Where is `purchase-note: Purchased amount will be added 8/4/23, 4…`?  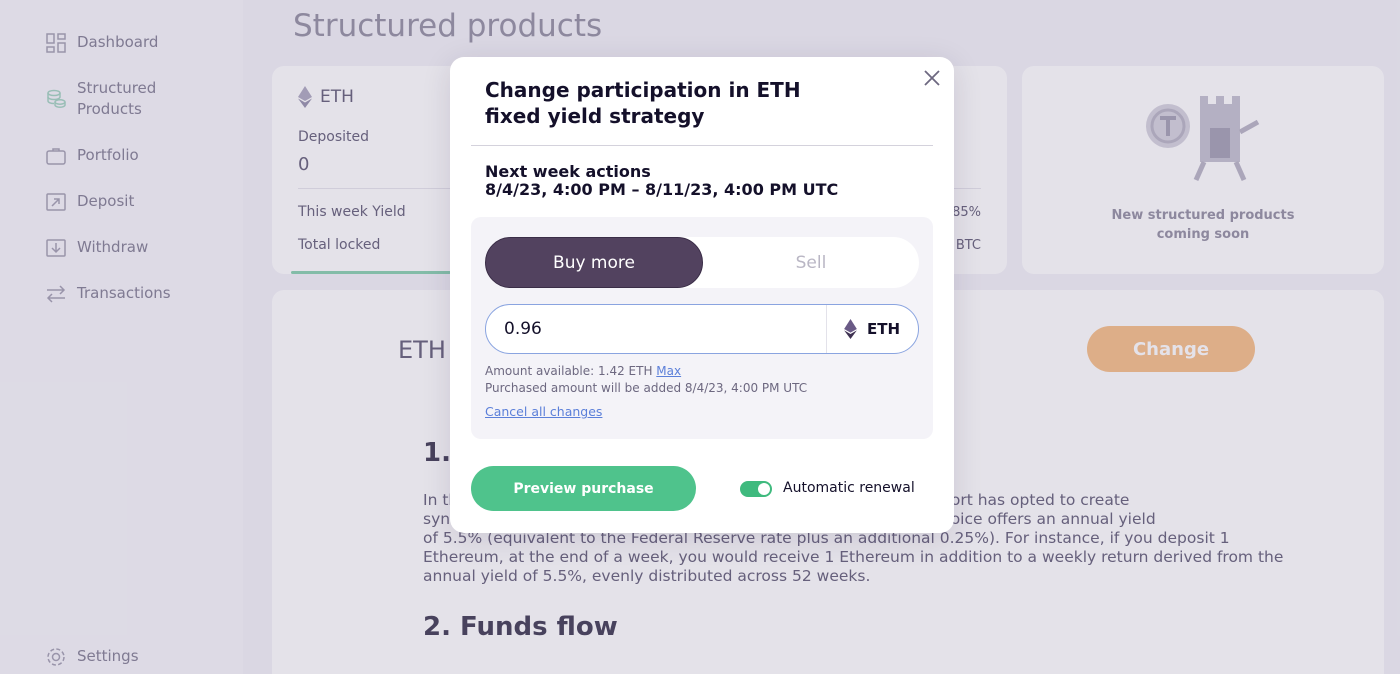
purchase-note: Purchased amount will be added 8/4/23, 4… is located at coordinates (646, 388).